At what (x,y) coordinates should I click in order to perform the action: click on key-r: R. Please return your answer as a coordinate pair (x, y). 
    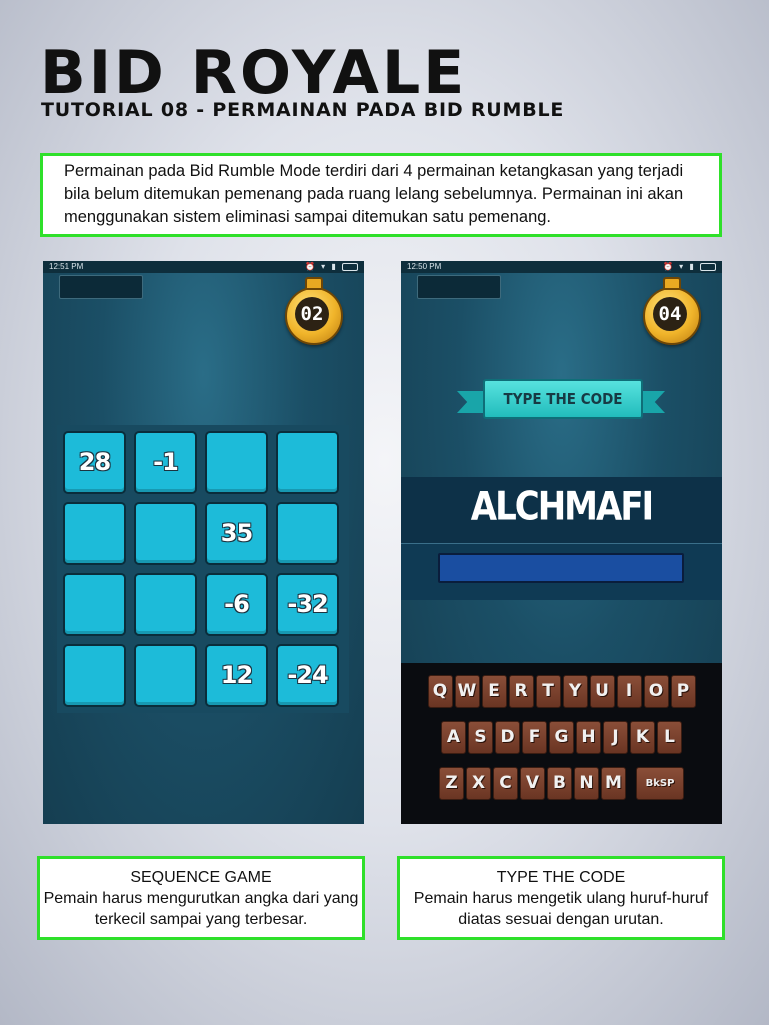
    Looking at the image, I should click on (521, 691).